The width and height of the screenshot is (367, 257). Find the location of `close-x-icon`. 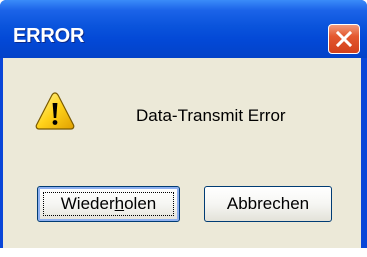

close-x-icon is located at coordinates (344, 39).